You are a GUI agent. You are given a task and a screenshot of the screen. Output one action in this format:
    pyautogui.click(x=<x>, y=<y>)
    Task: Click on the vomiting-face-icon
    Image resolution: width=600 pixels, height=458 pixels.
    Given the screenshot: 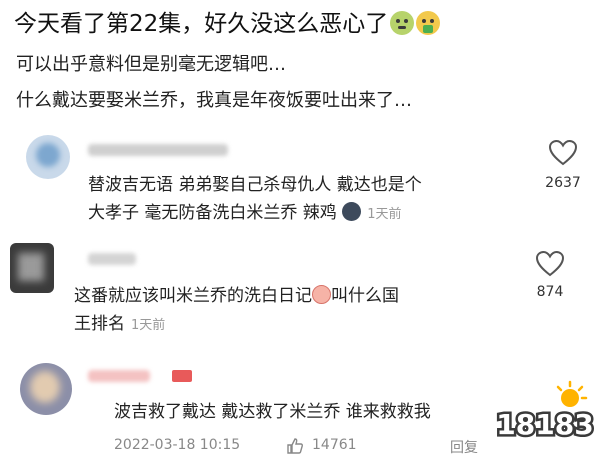 What is the action you would take?
    pyautogui.click(x=428, y=23)
    